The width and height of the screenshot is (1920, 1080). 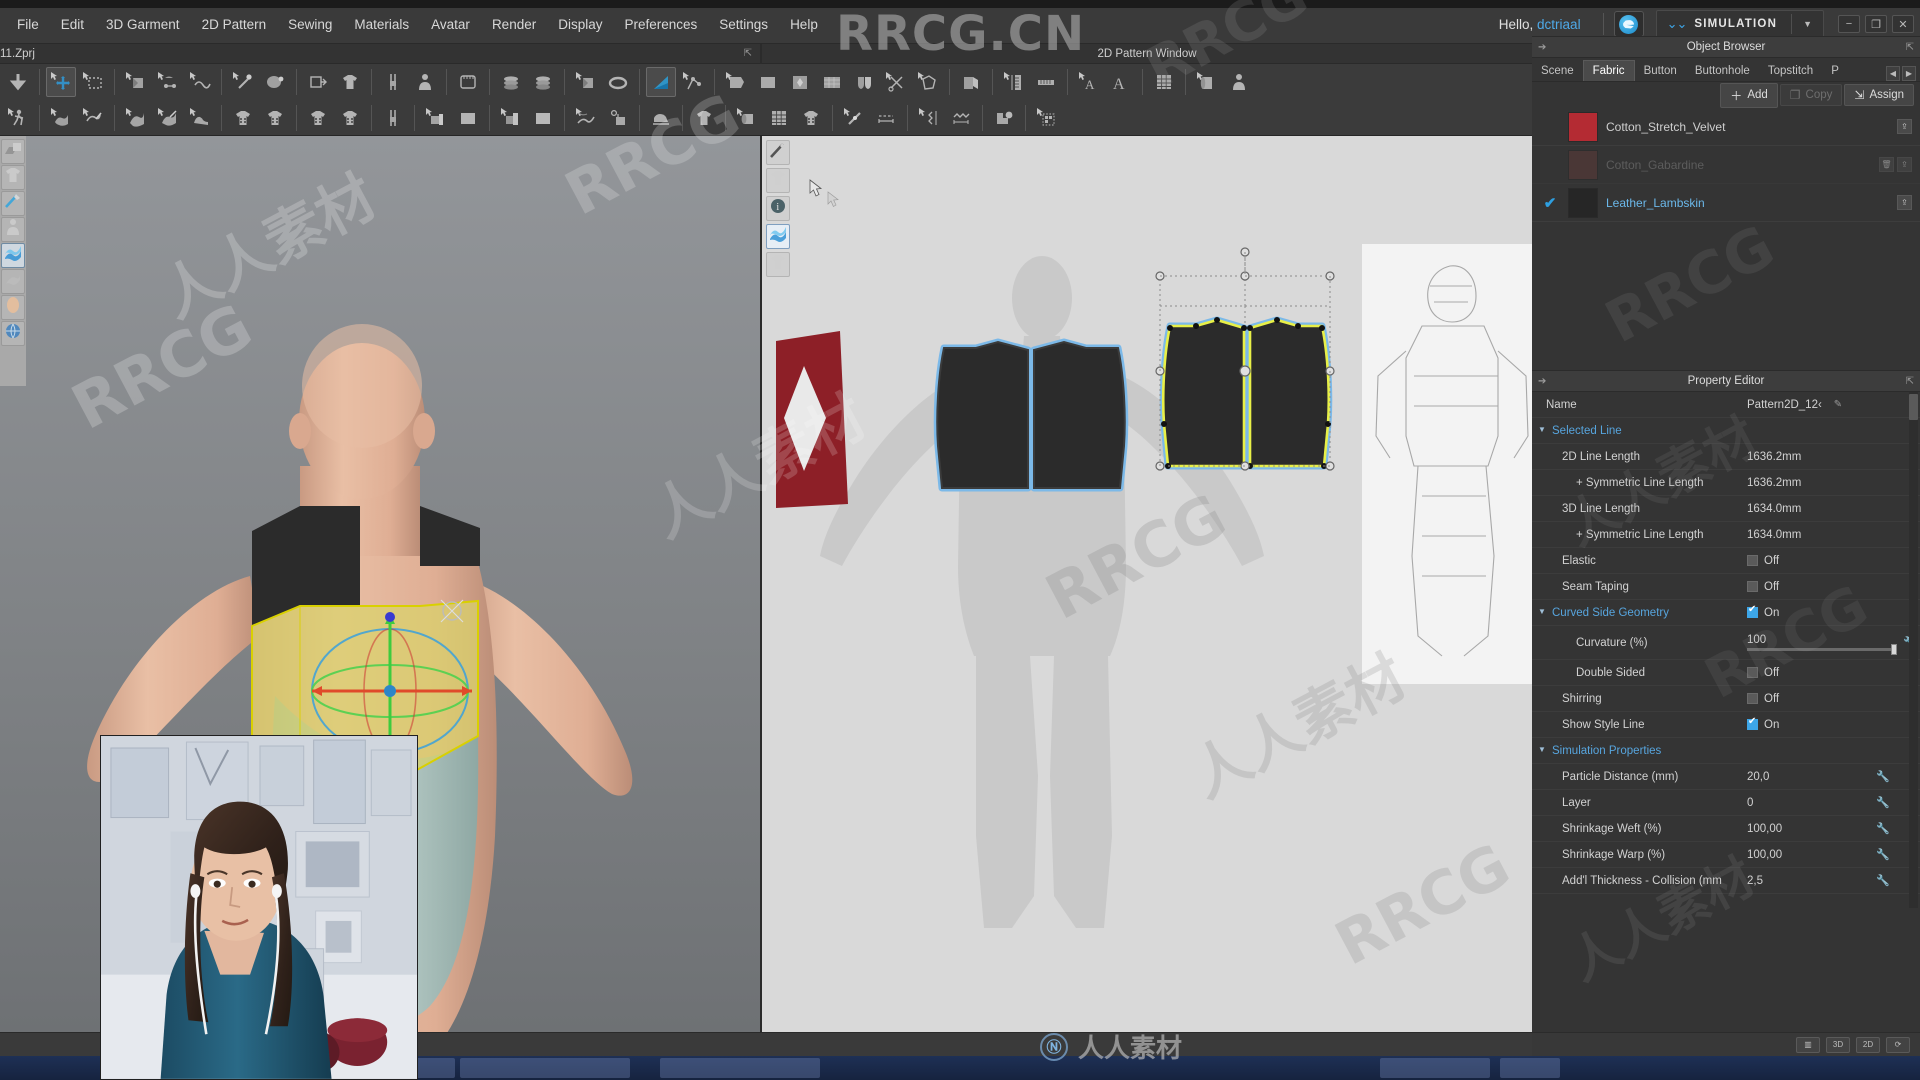 I want to click on grid-tool, so click(x=1164, y=82).